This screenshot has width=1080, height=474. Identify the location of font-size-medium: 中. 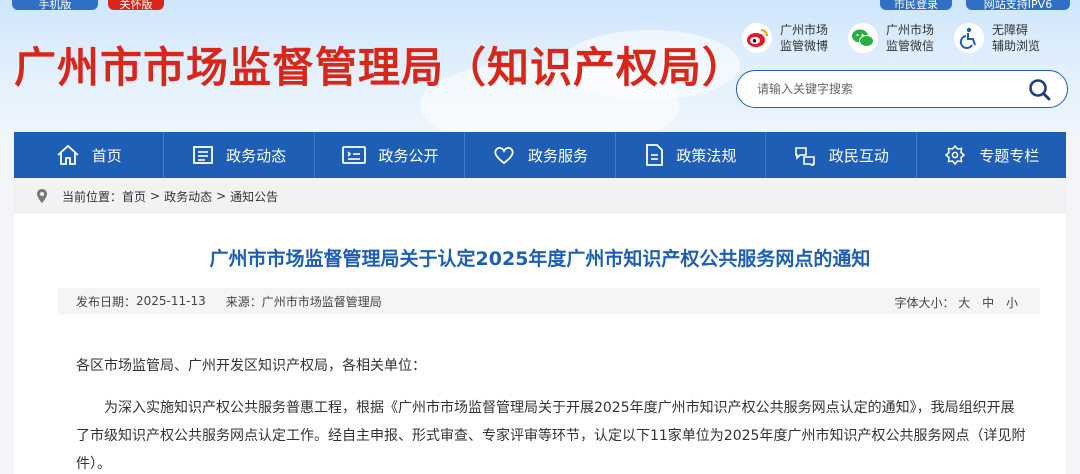
(988, 303).